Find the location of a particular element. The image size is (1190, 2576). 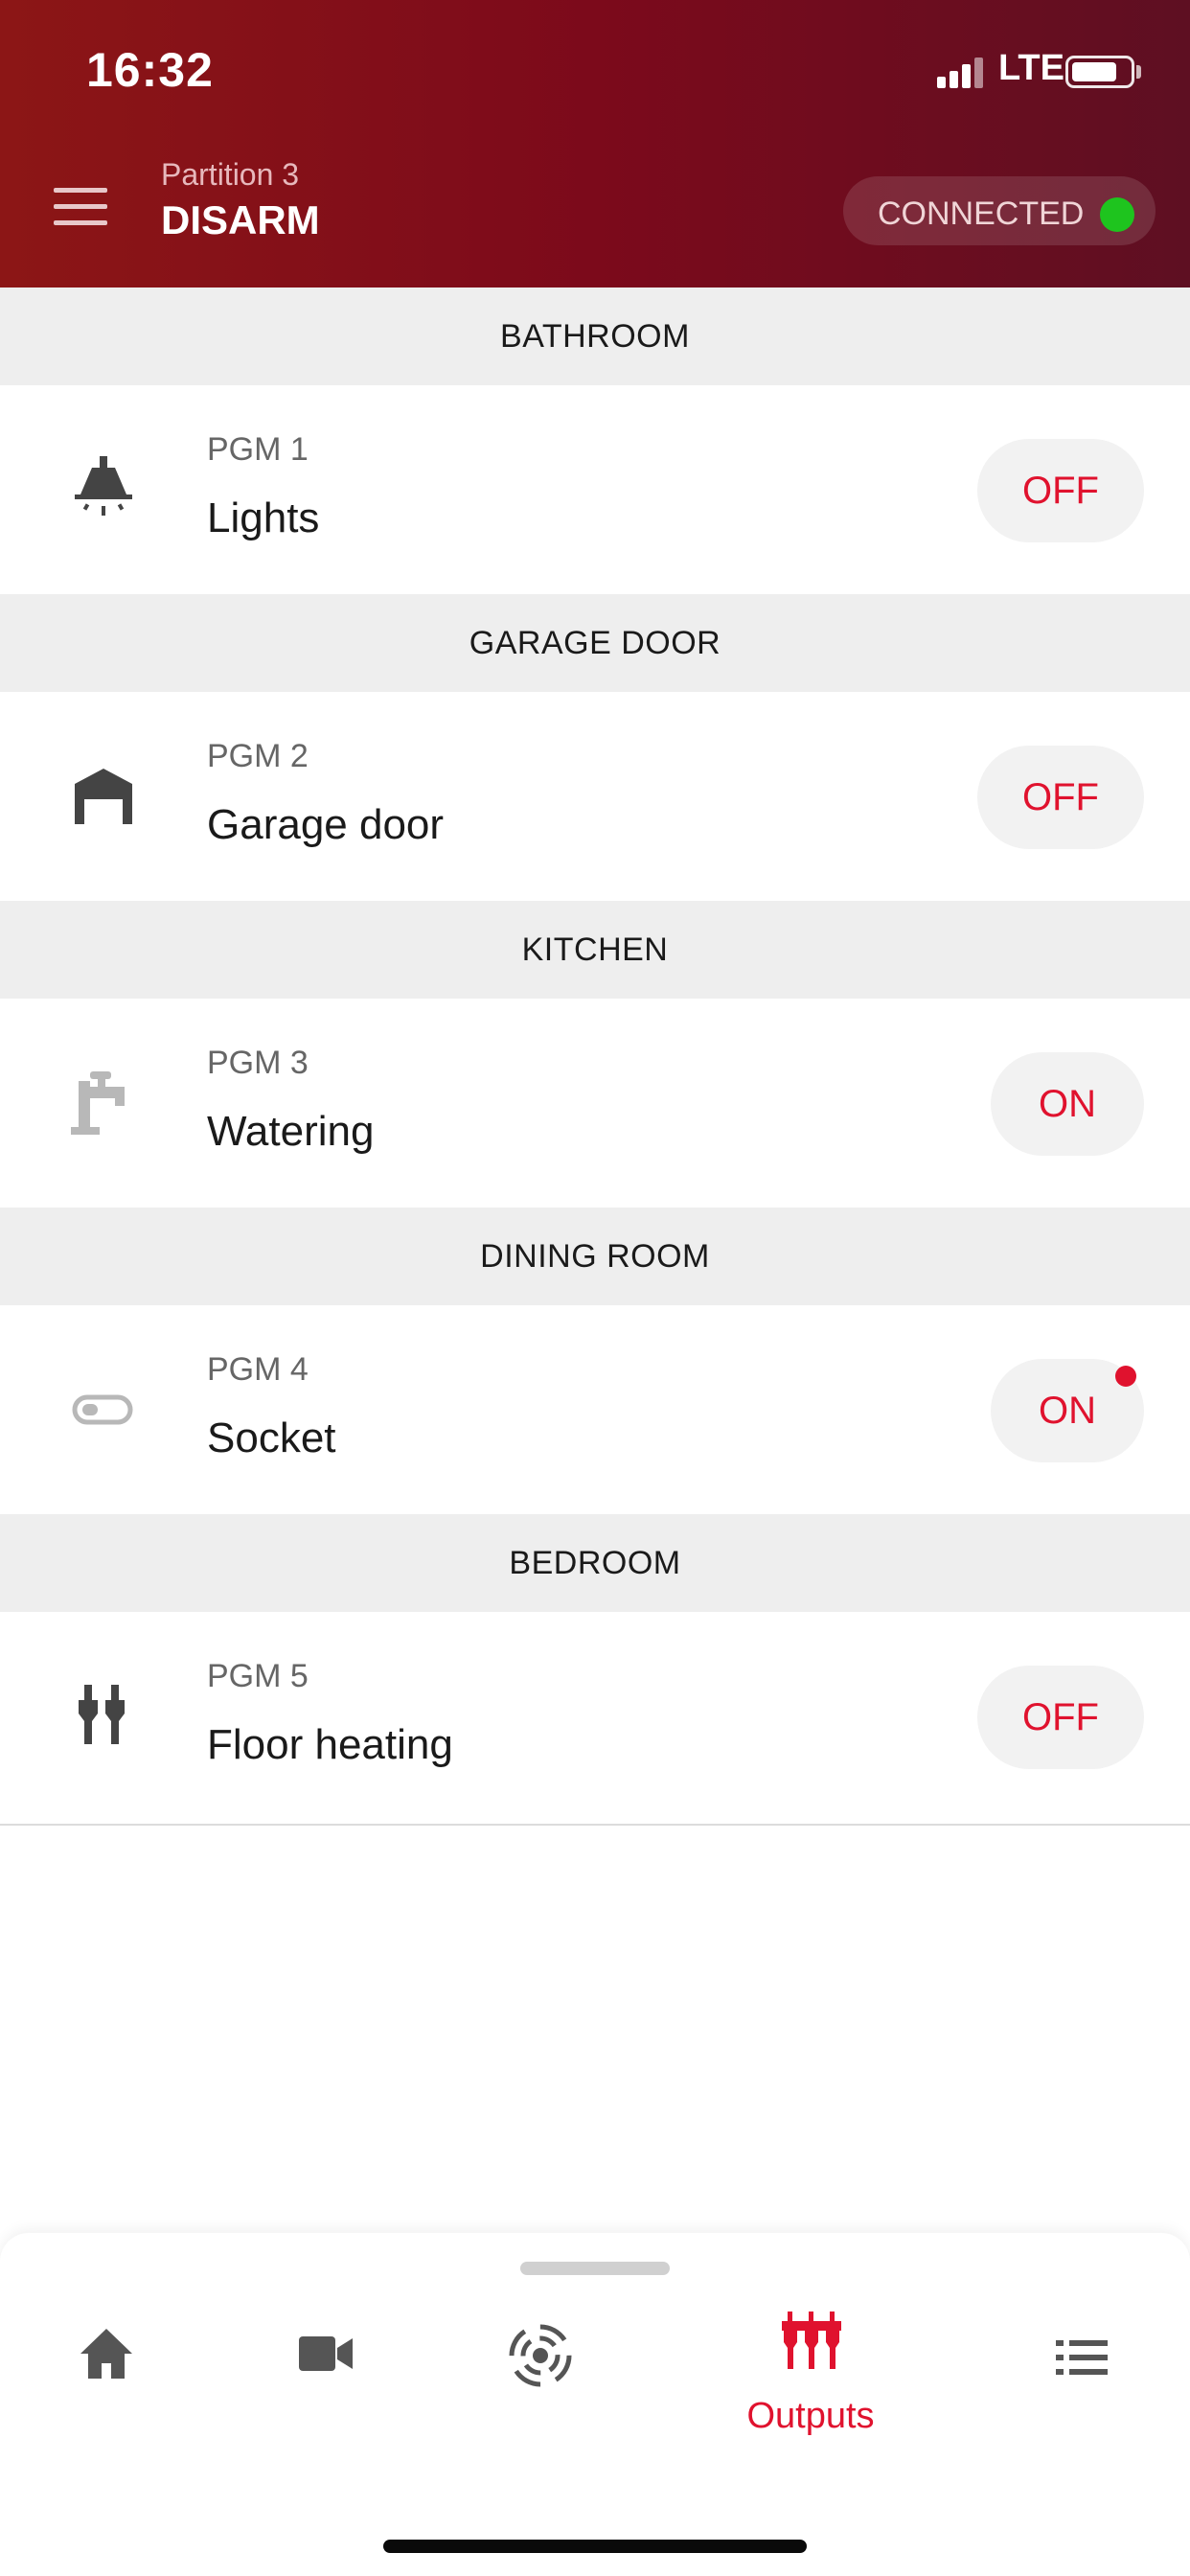

toggle-button-lights: OFF is located at coordinates (1061, 490).